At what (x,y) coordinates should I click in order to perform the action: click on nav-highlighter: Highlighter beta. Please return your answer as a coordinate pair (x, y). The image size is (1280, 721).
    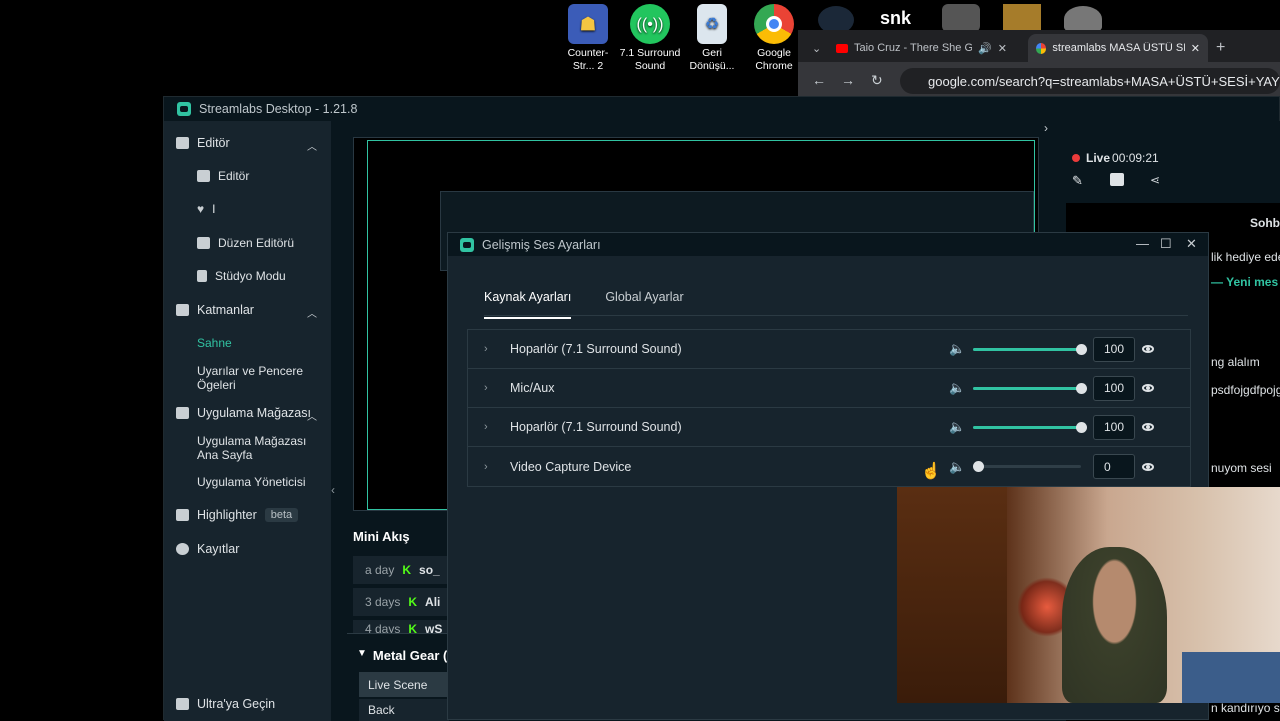
    Looking at the image, I should click on (237, 515).